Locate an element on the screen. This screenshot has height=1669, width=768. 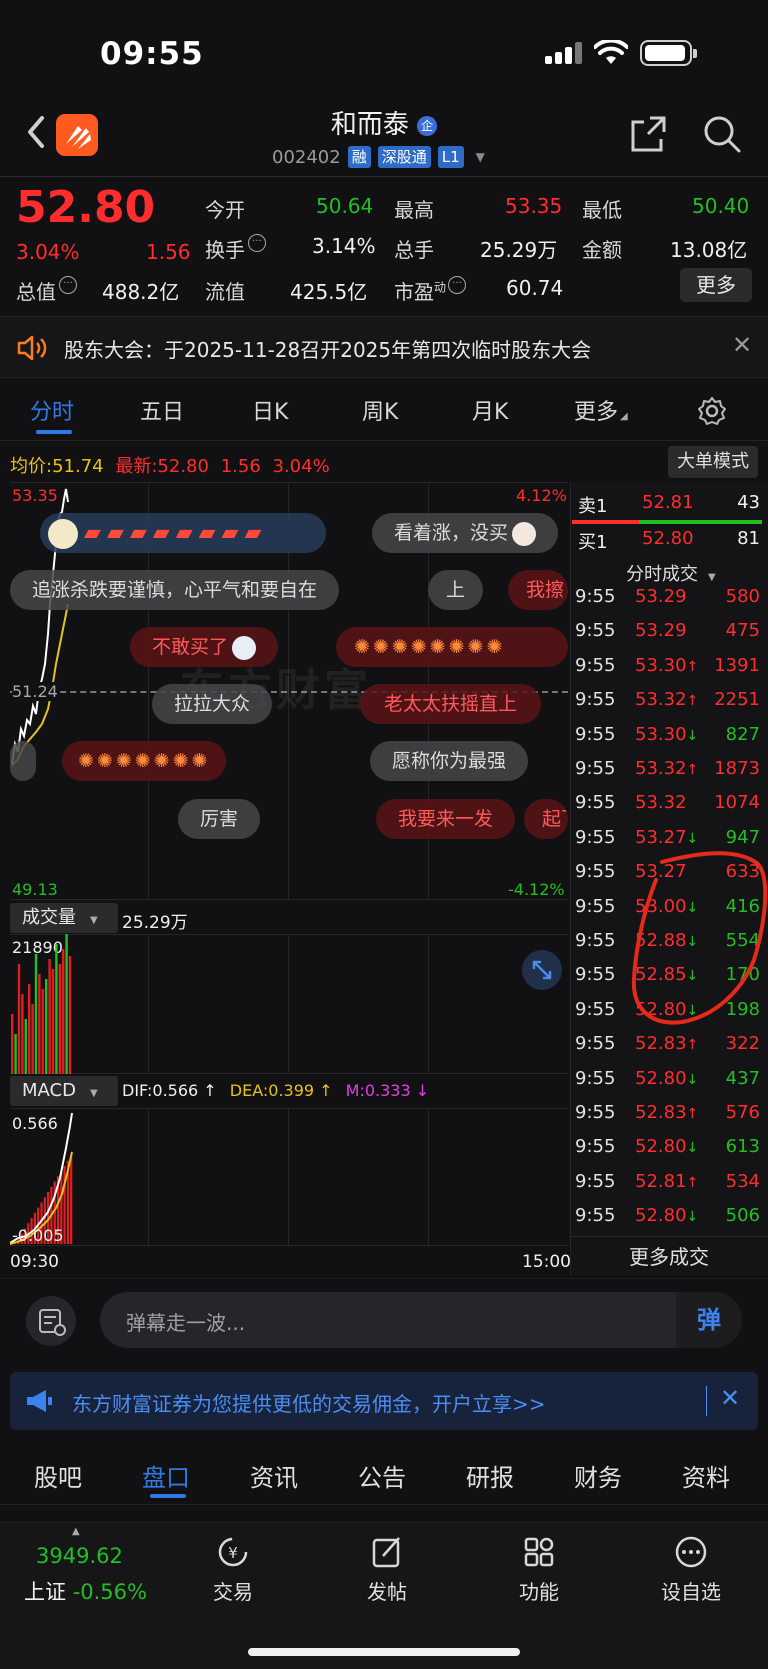
trade-price: 53.27↓ is located at coordinates (667, 837).